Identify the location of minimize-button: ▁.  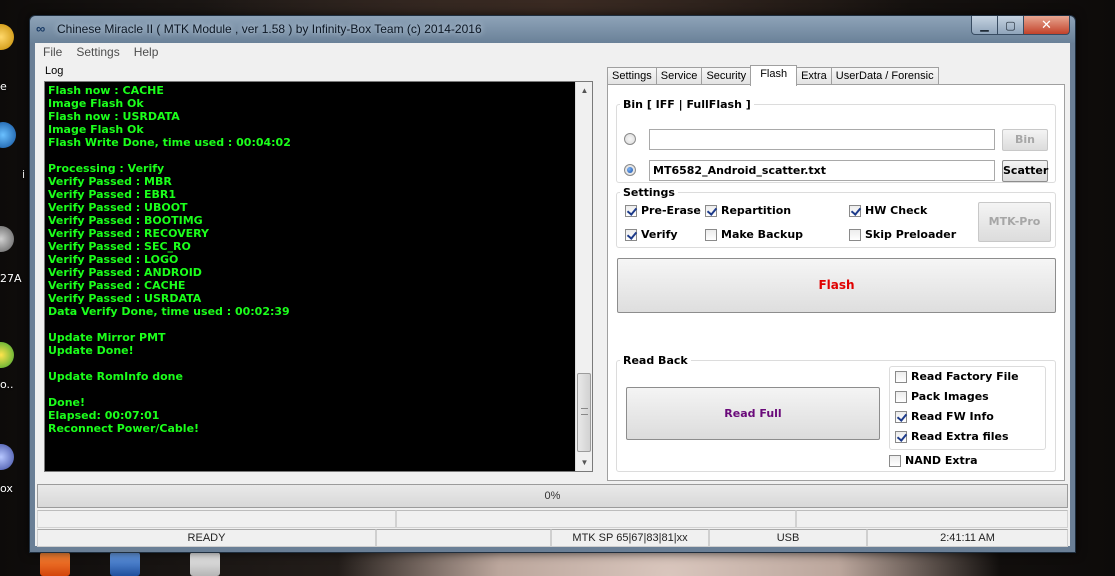
(984, 25).